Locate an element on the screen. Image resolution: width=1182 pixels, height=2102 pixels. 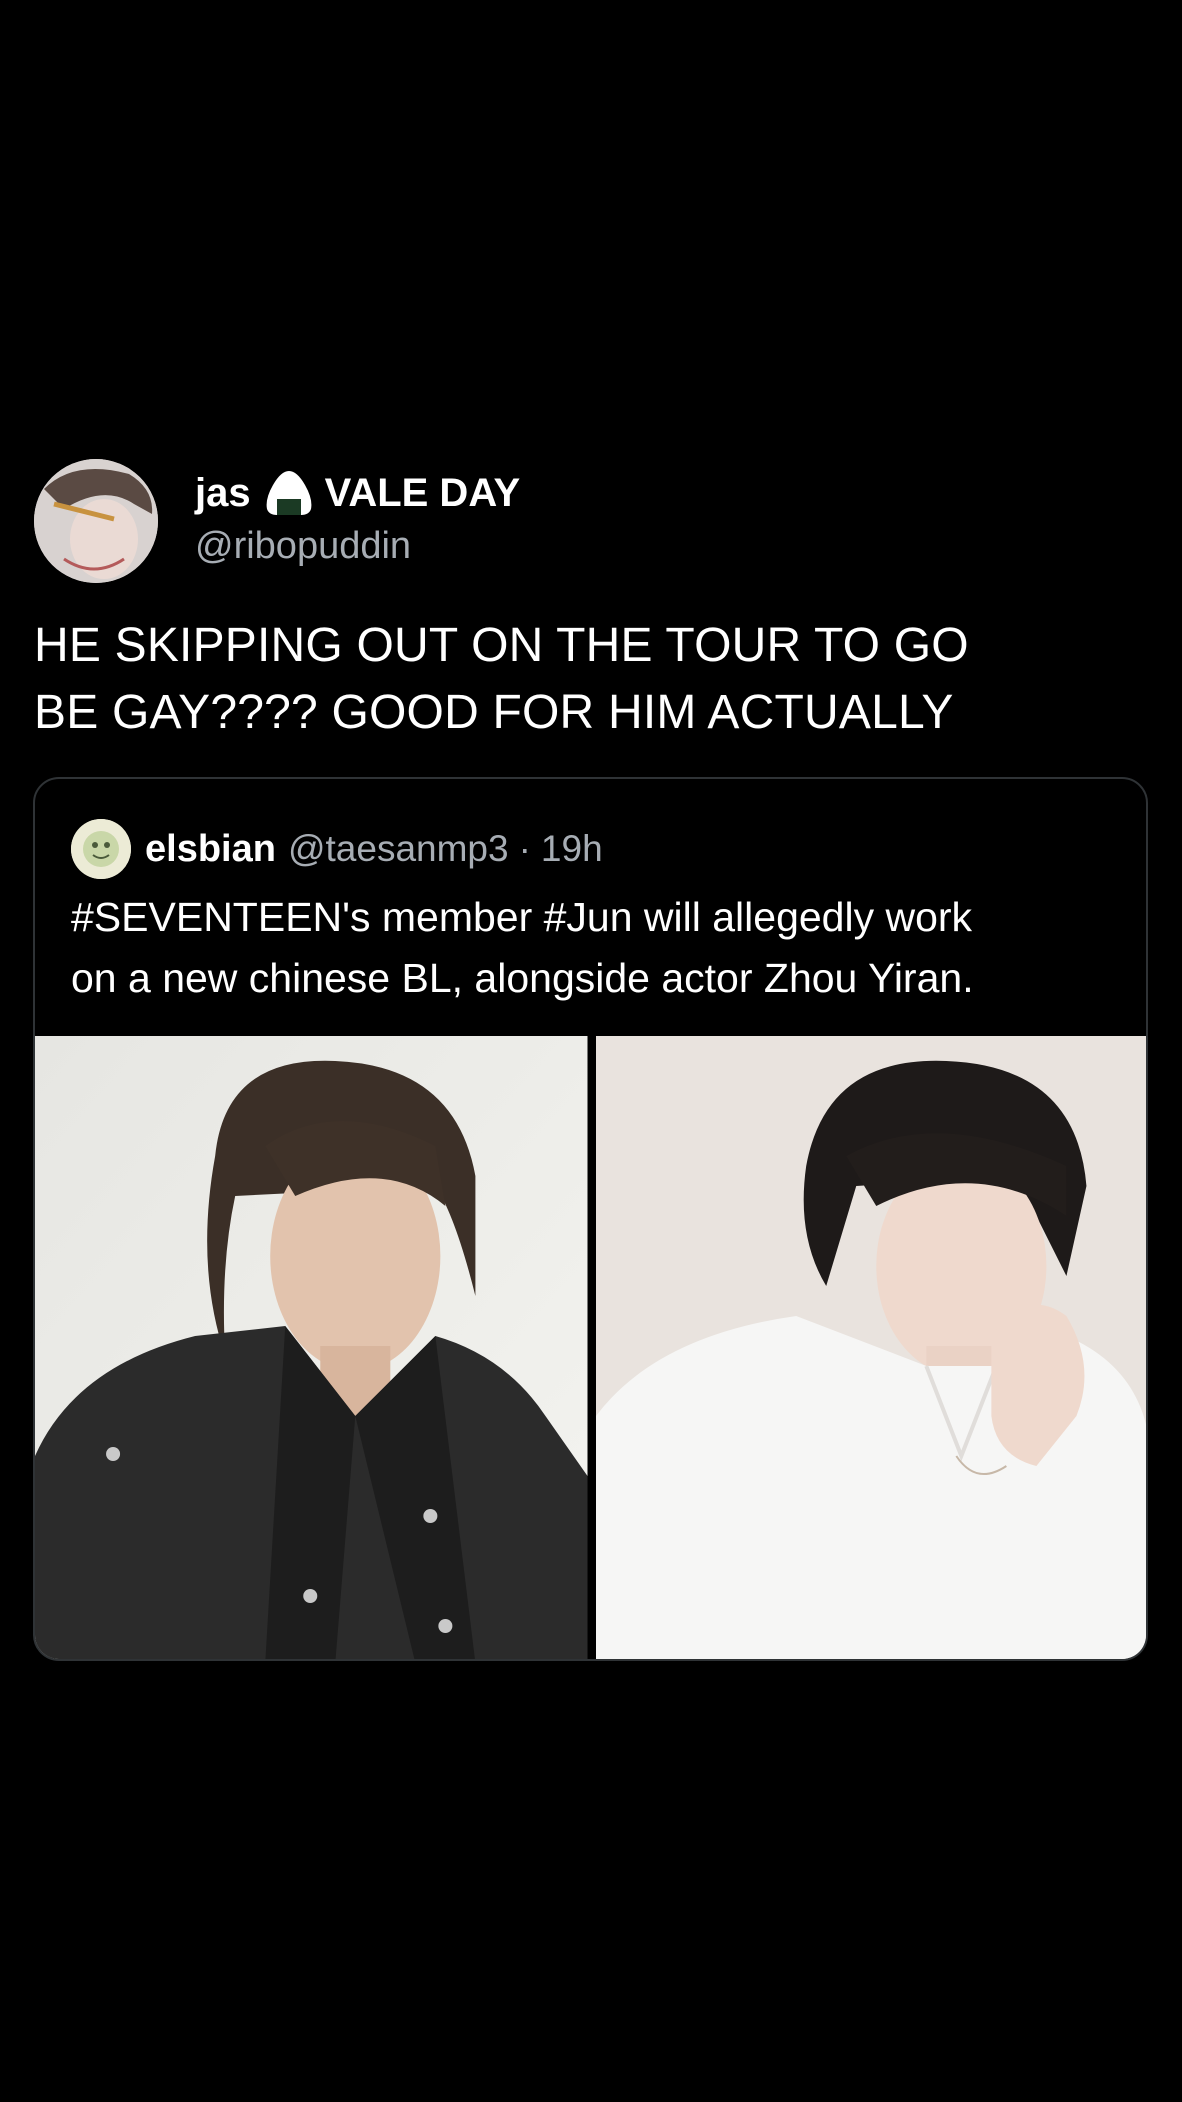
portrait-photo-left is located at coordinates (311, 1347).